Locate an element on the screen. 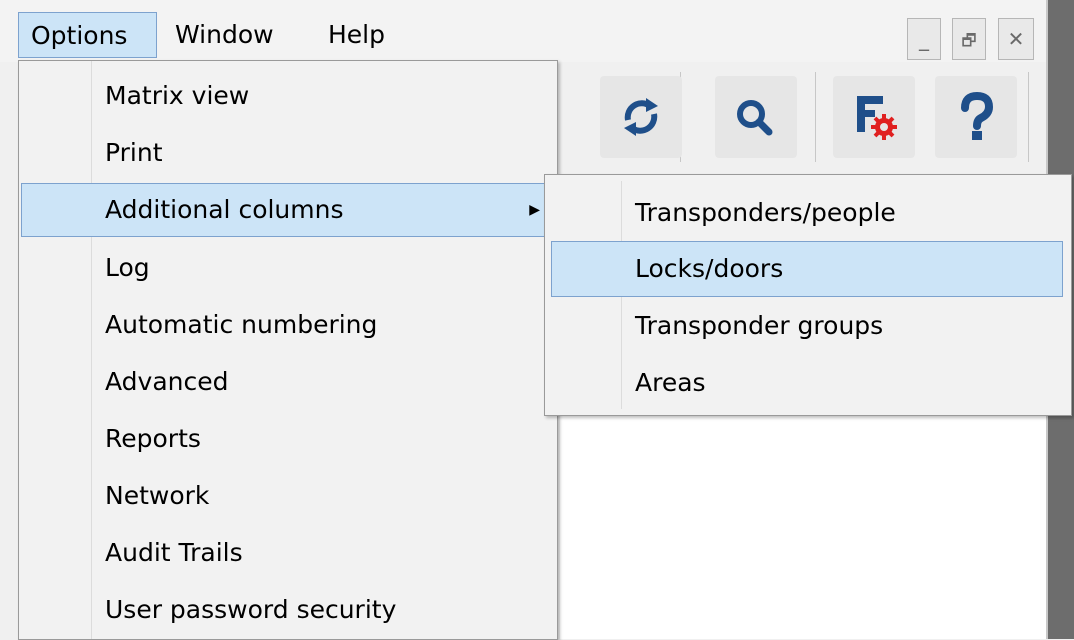  submenu-item-transponders-people: Transponders/people is located at coordinates (807, 213).